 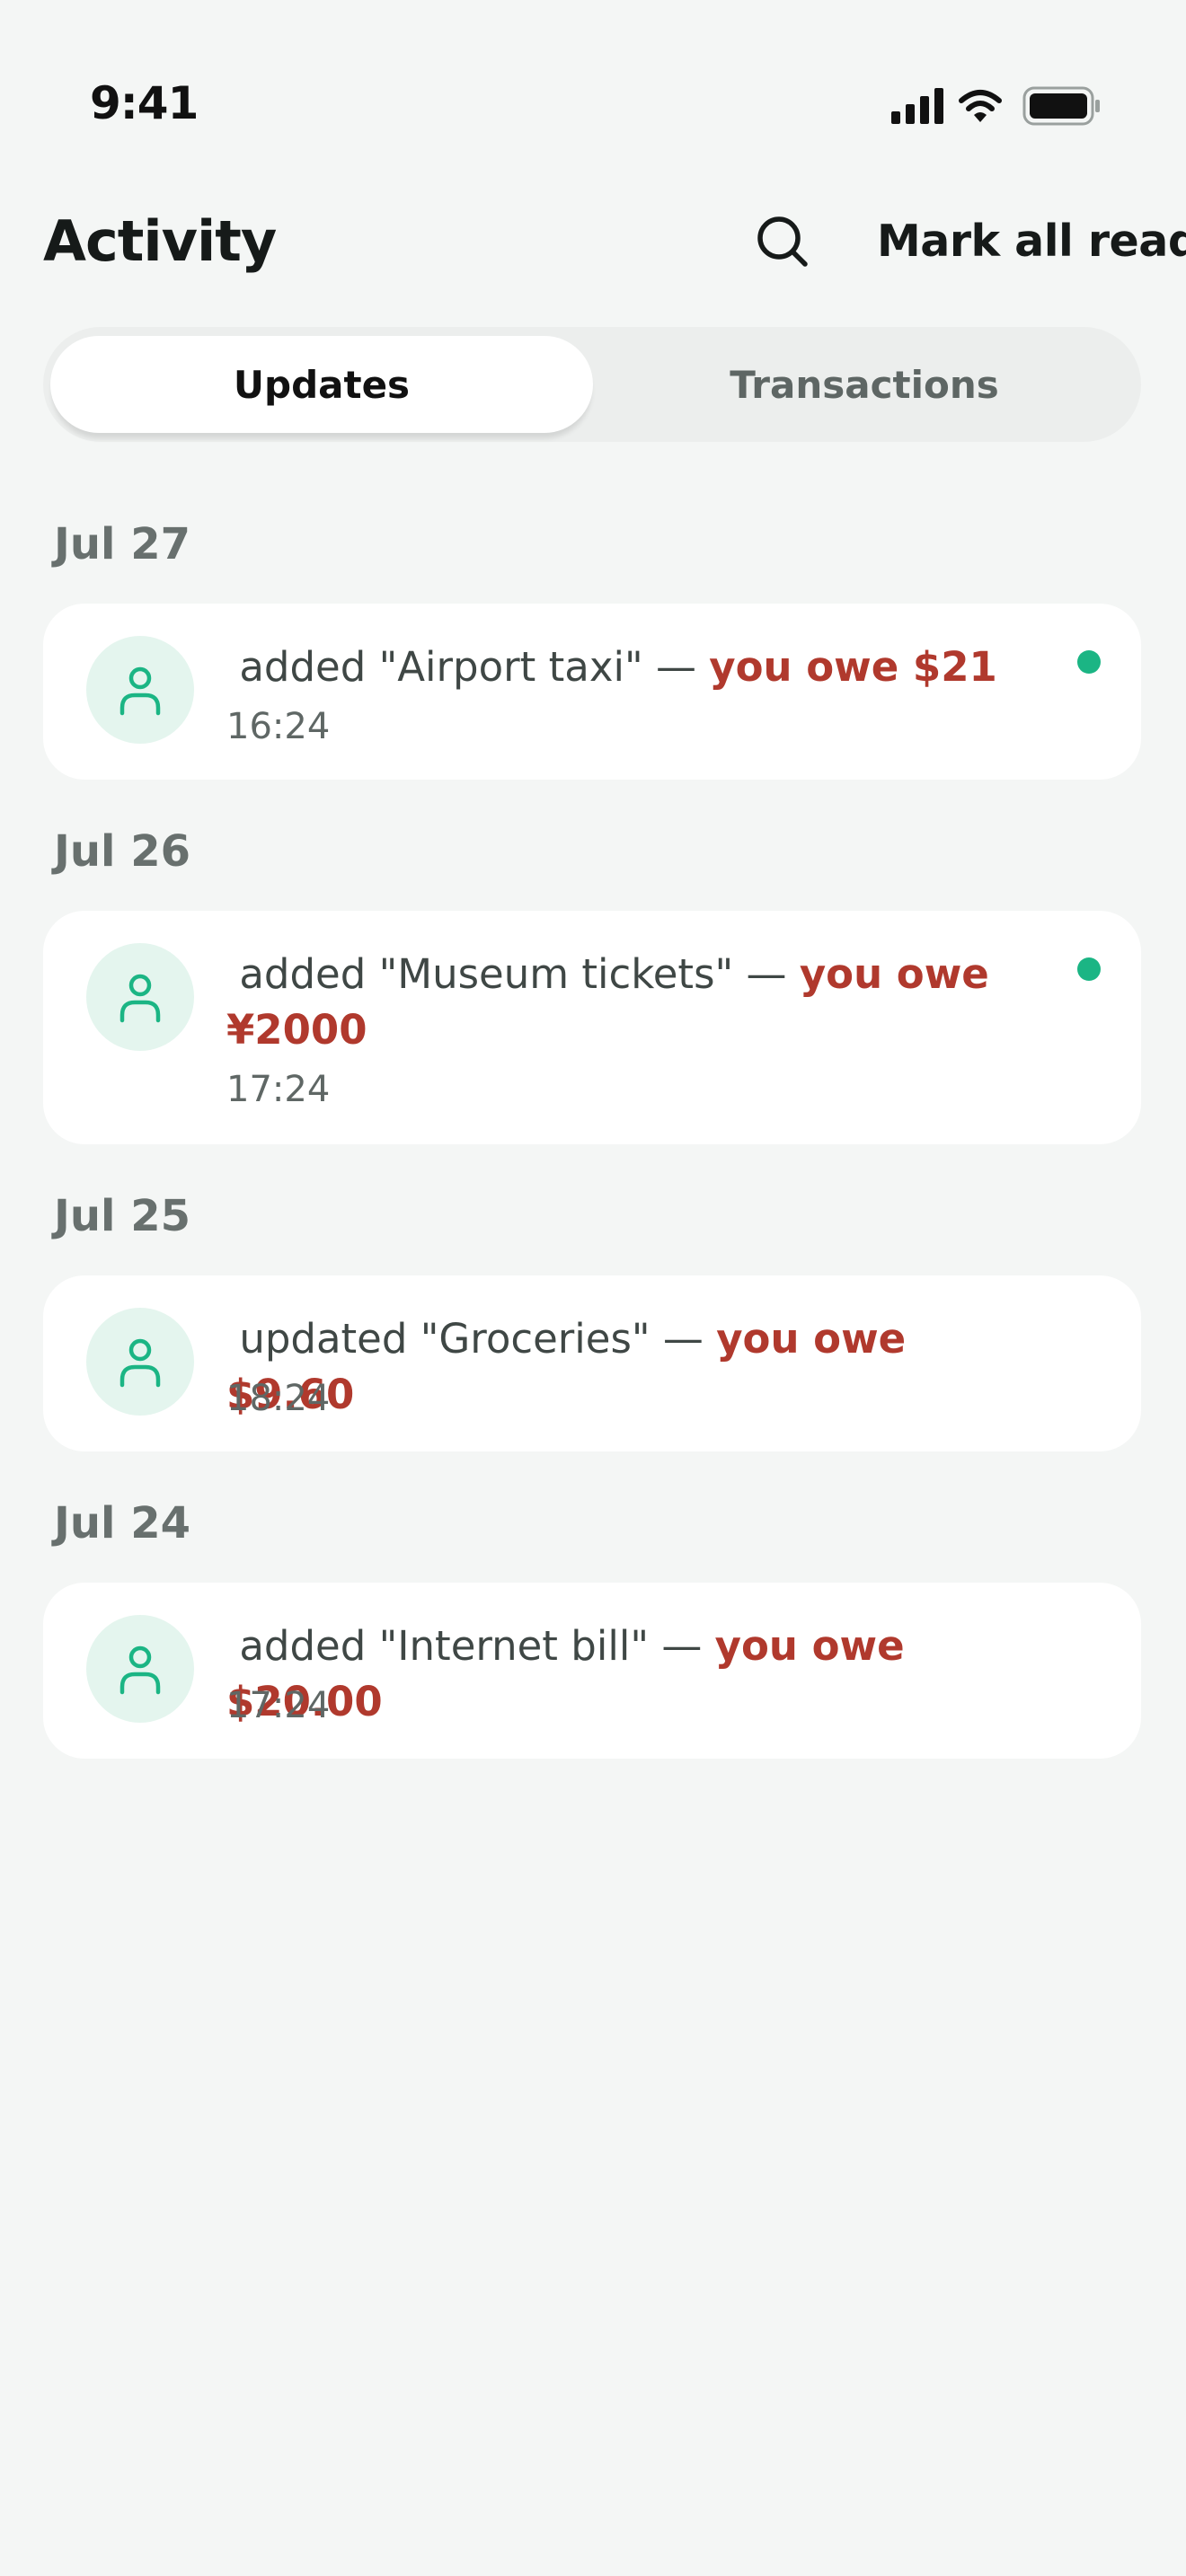 I want to click on activity-description: added "Museum tickets" —, so click(x=513, y=974).